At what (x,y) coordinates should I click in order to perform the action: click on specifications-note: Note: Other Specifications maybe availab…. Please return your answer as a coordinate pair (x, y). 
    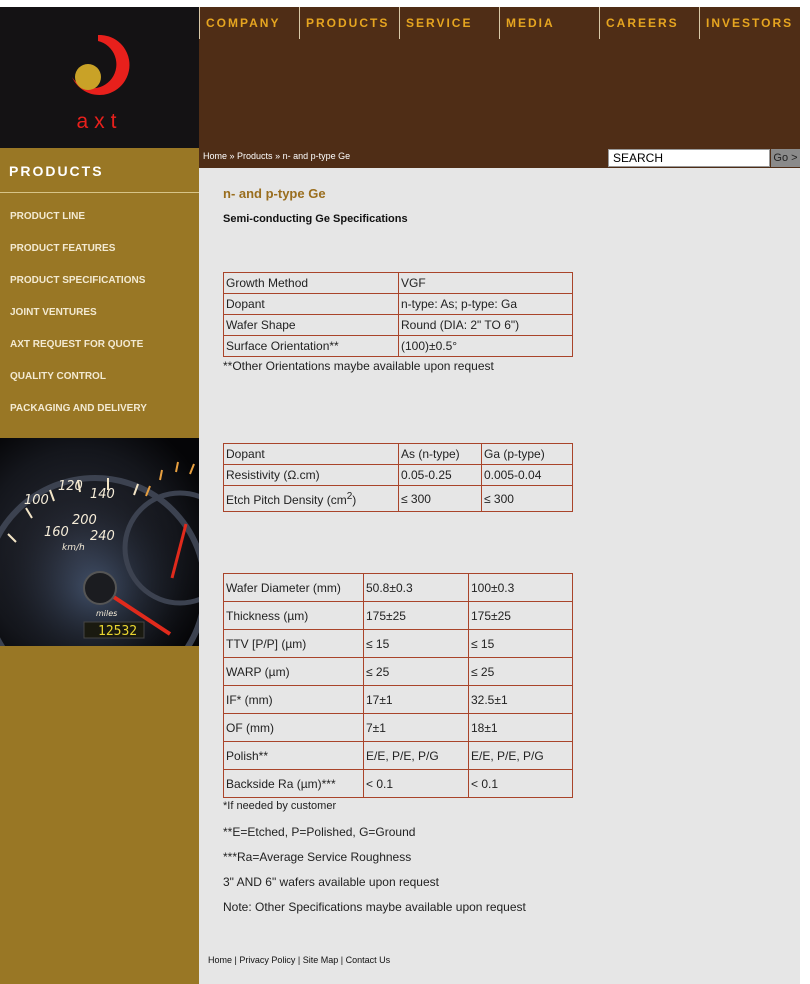
    Looking at the image, I should click on (374, 907).